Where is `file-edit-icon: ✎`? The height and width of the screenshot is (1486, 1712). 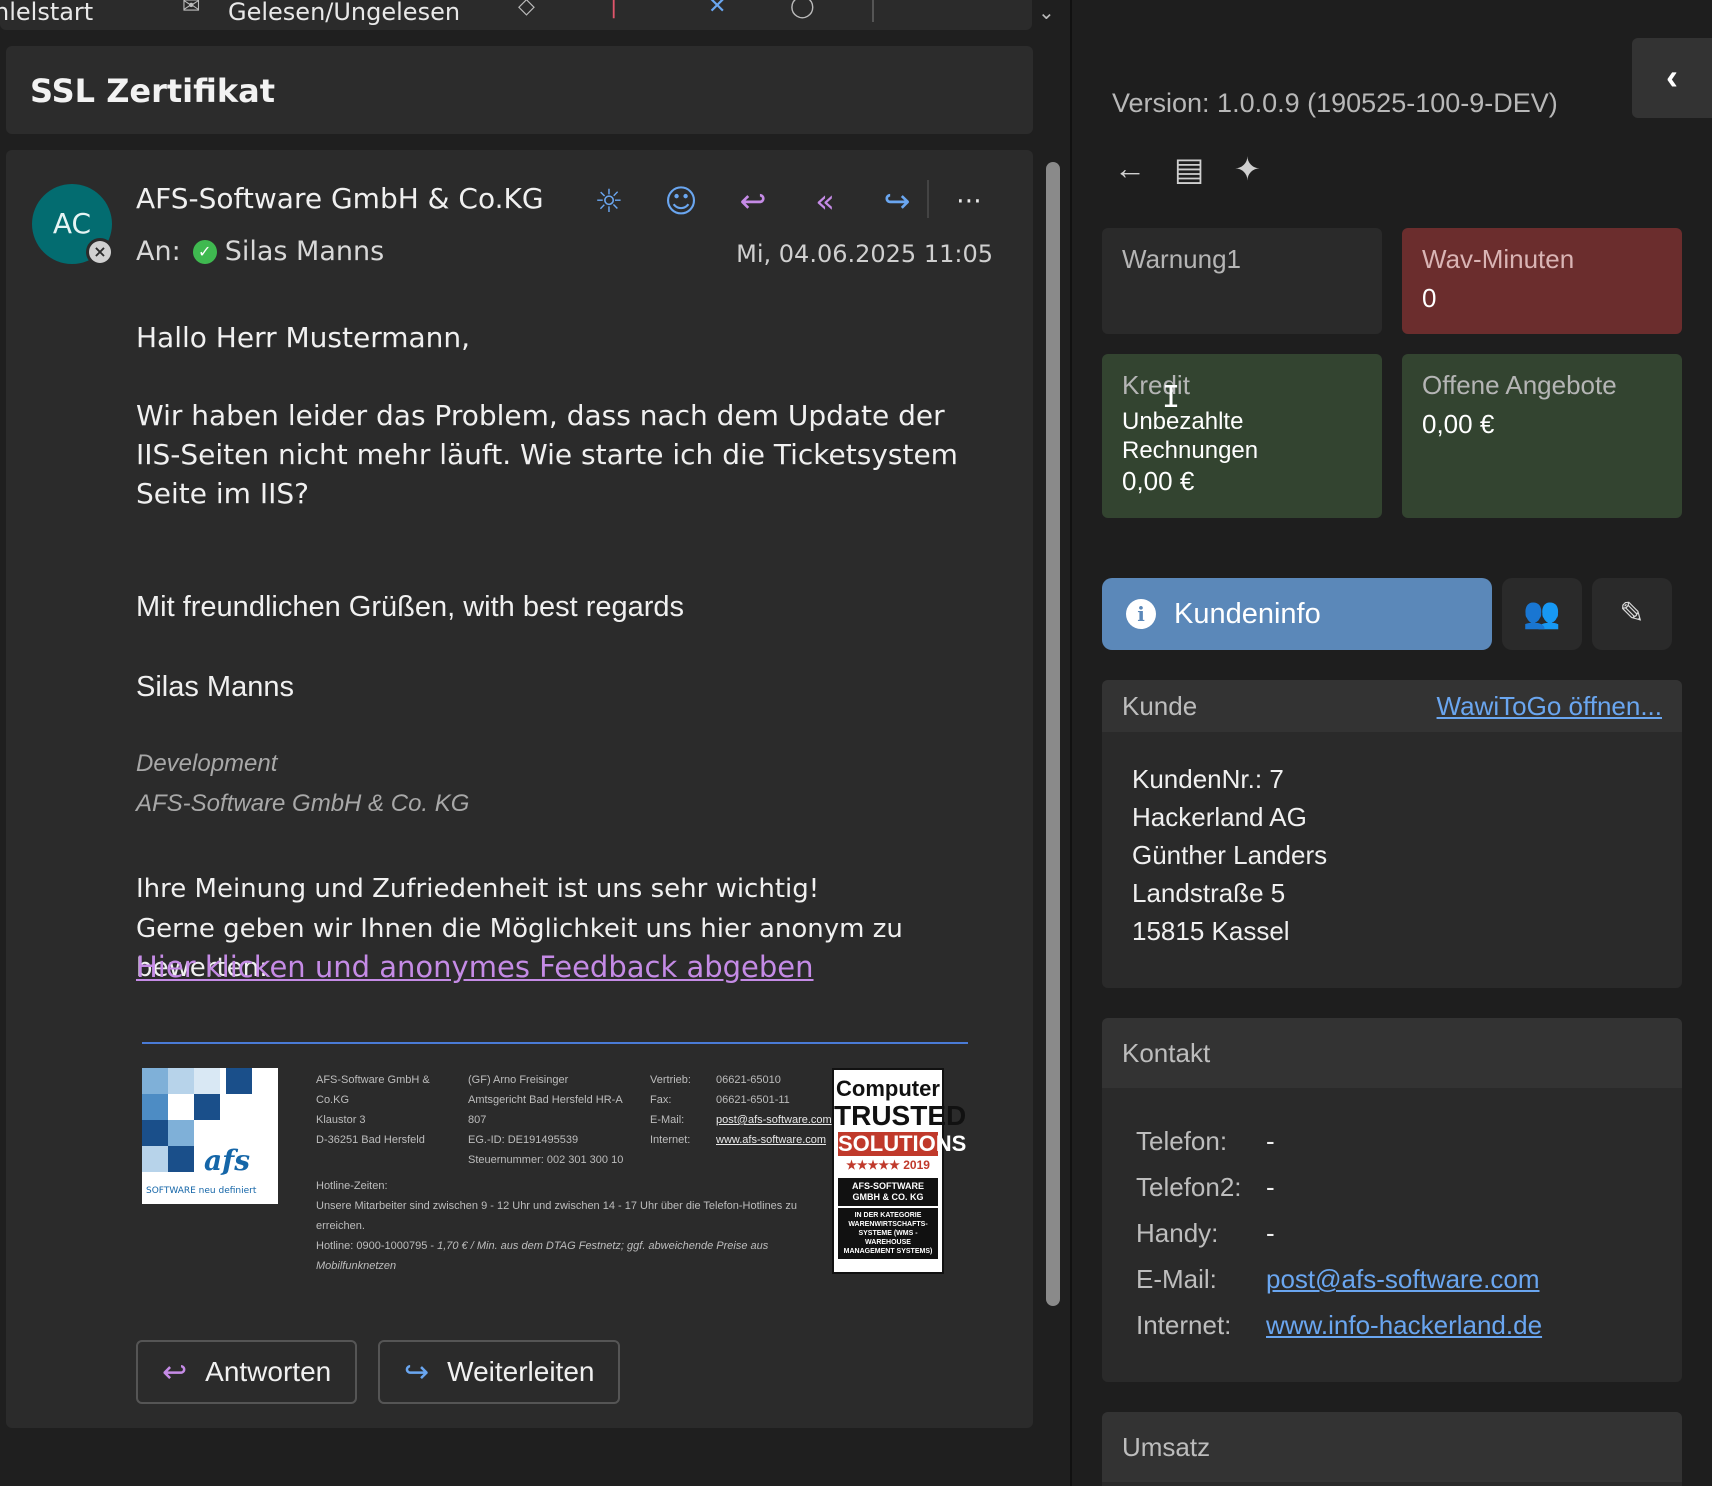
file-edit-icon: ✎ is located at coordinates (1632, 613).